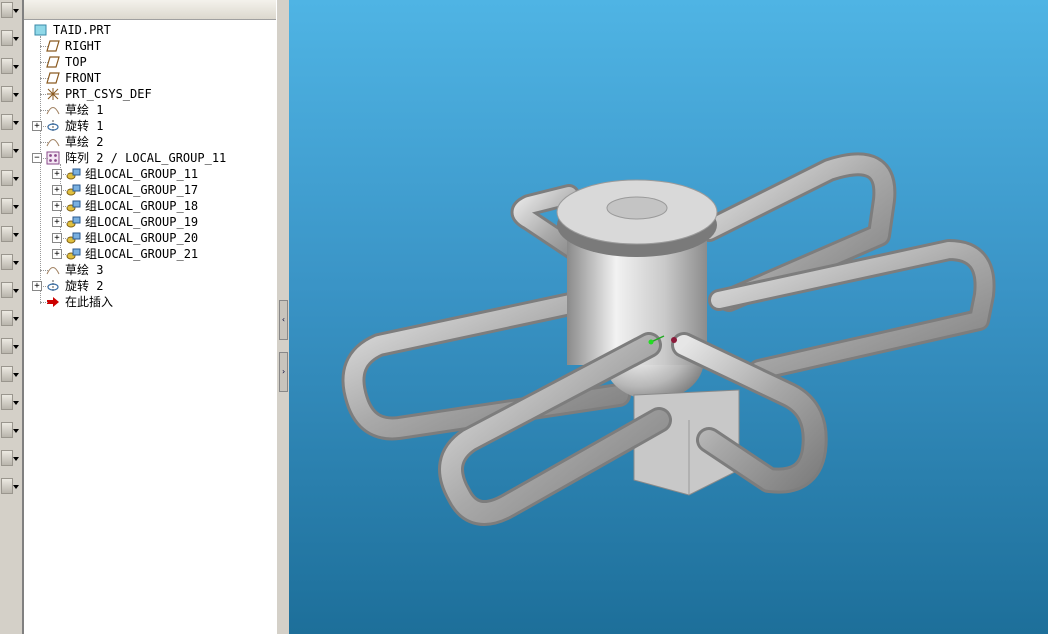 The height and width of the screenshot is (634, 1048). What do you see at coordinates (142, 222) in the screenshot?
I see `tree-item-label: 组LOCAL_GROUP_19` at bounding box center [142, 222].